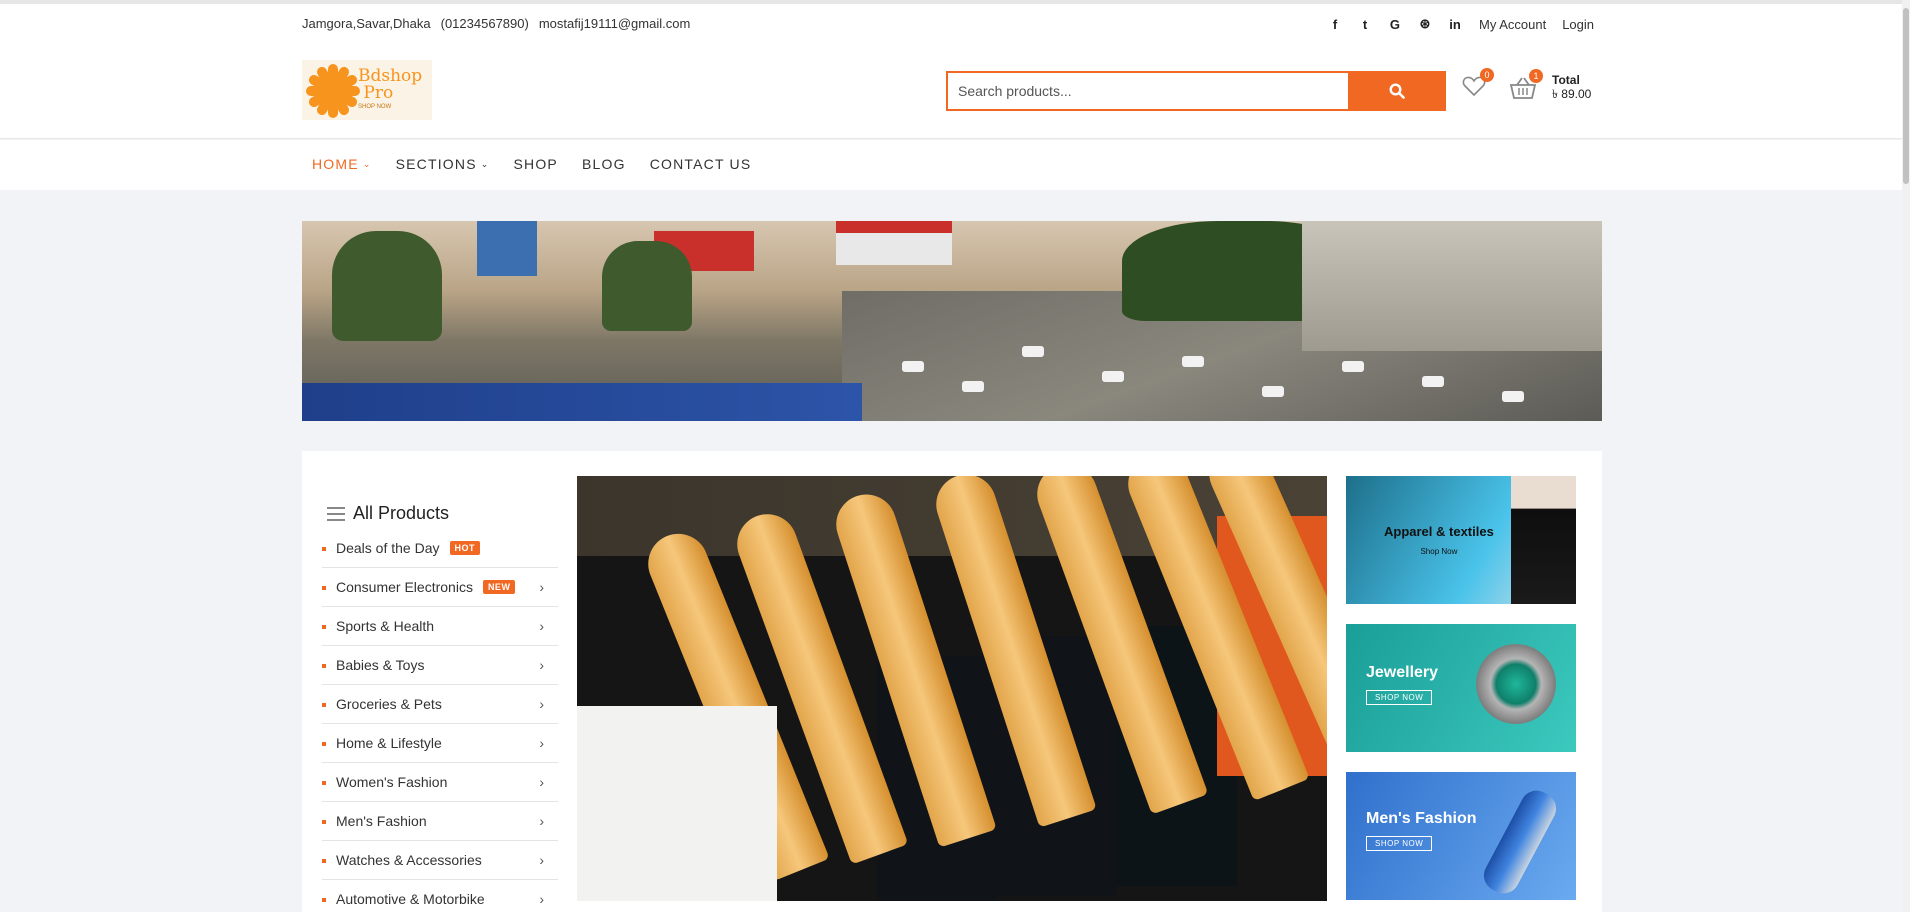  Describe the element at coordinates (952, 321) in the screenshot. I see `hero-banner` at that location.